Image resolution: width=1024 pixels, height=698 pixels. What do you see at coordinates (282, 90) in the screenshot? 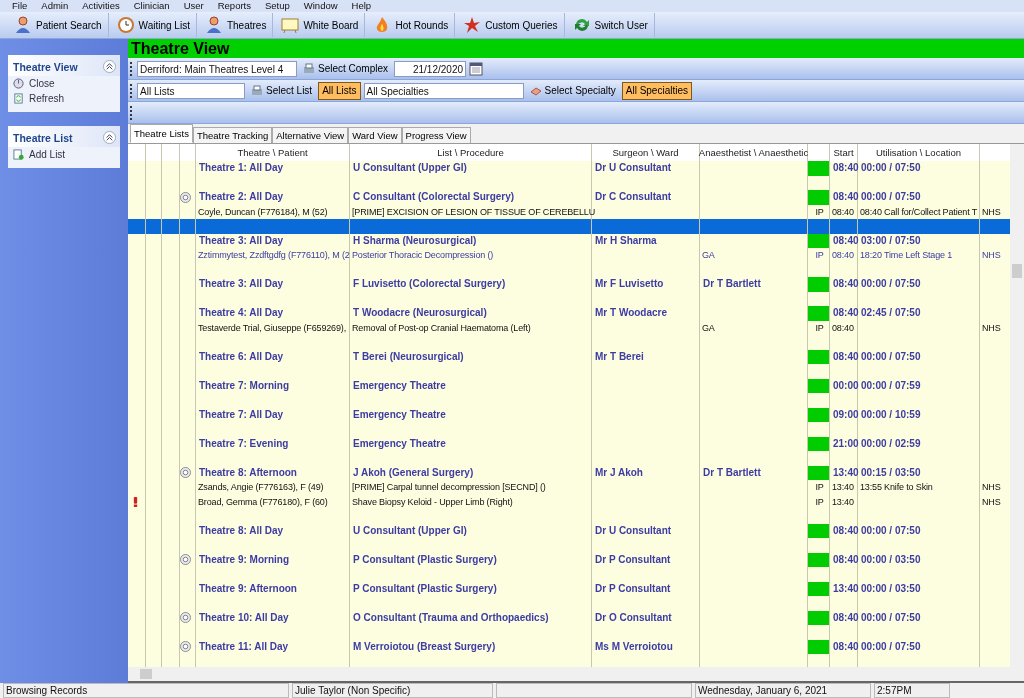
I see `select-list-button: Select List` at bounding box center [282, 90].